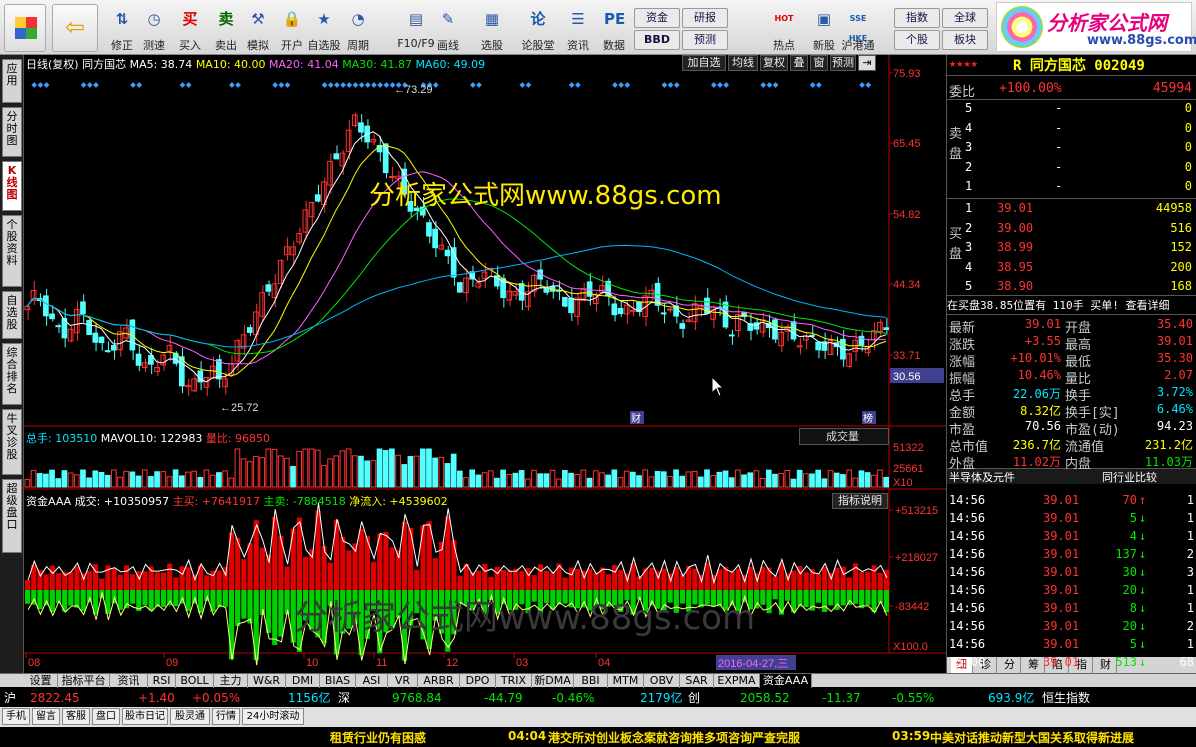 Image resolution: width=1196 pixels, height=747 pixels. What do you see at coordinates (267, 681) in the screenshot?
I see `indicator-tab-6: W&R` at bounding box center [267, 681].